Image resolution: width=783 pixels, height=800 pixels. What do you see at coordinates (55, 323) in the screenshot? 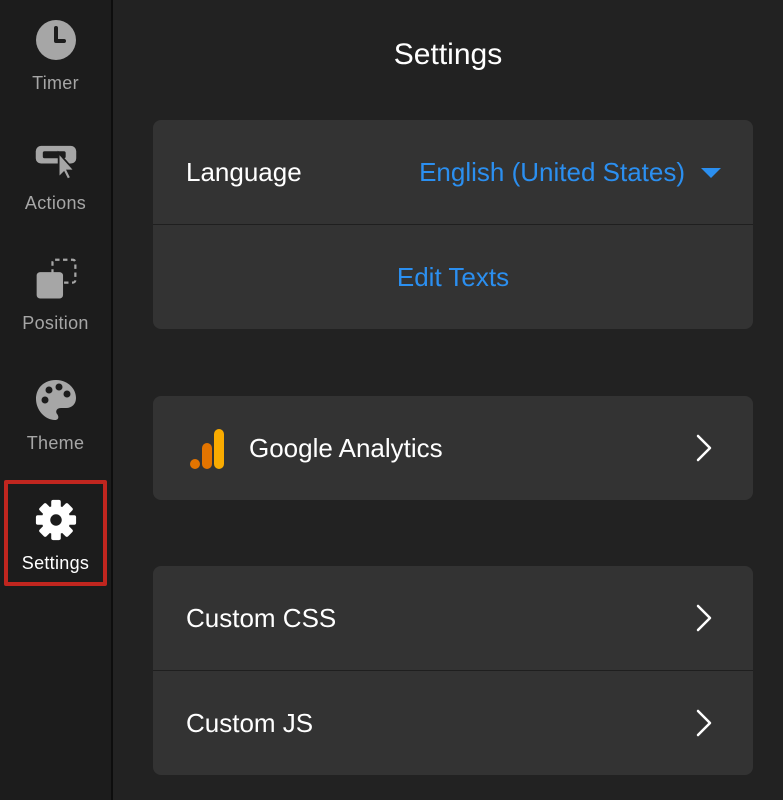
I see `sidebar-item-label: Position` at bounding box center [55, 323].